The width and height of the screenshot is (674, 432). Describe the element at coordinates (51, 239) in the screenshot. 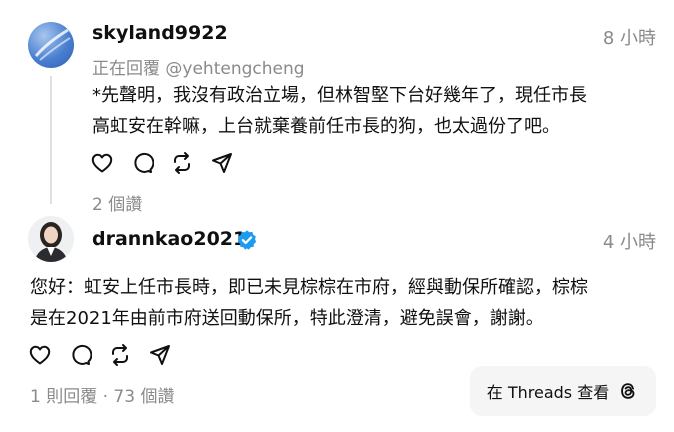

I see `avatar-drannkao2021` at that location.